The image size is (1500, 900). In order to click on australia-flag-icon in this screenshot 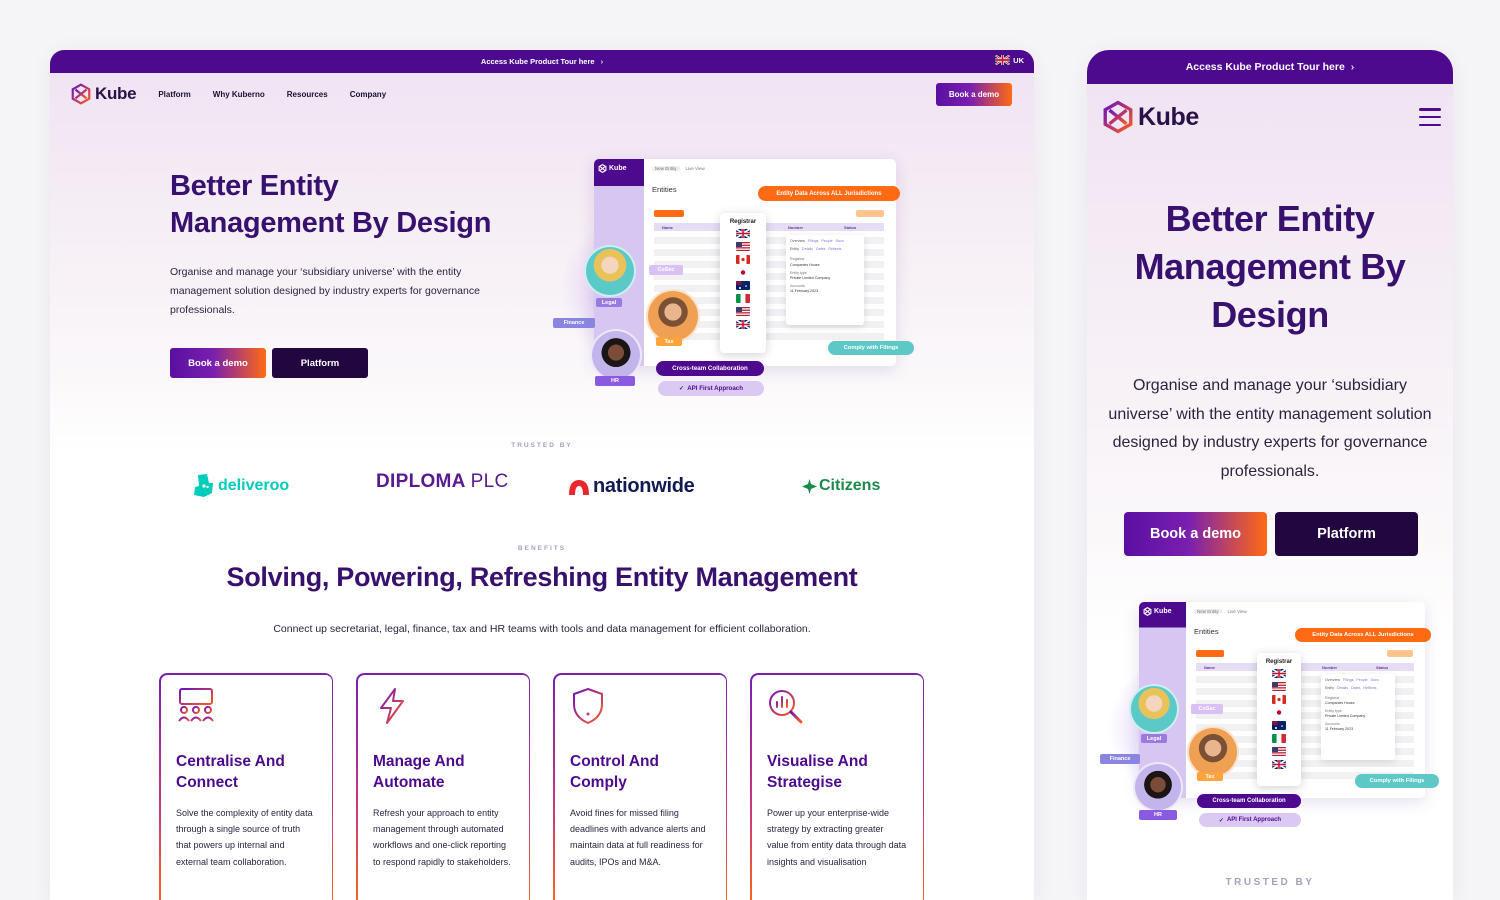, I will do `click(743, 285)`.